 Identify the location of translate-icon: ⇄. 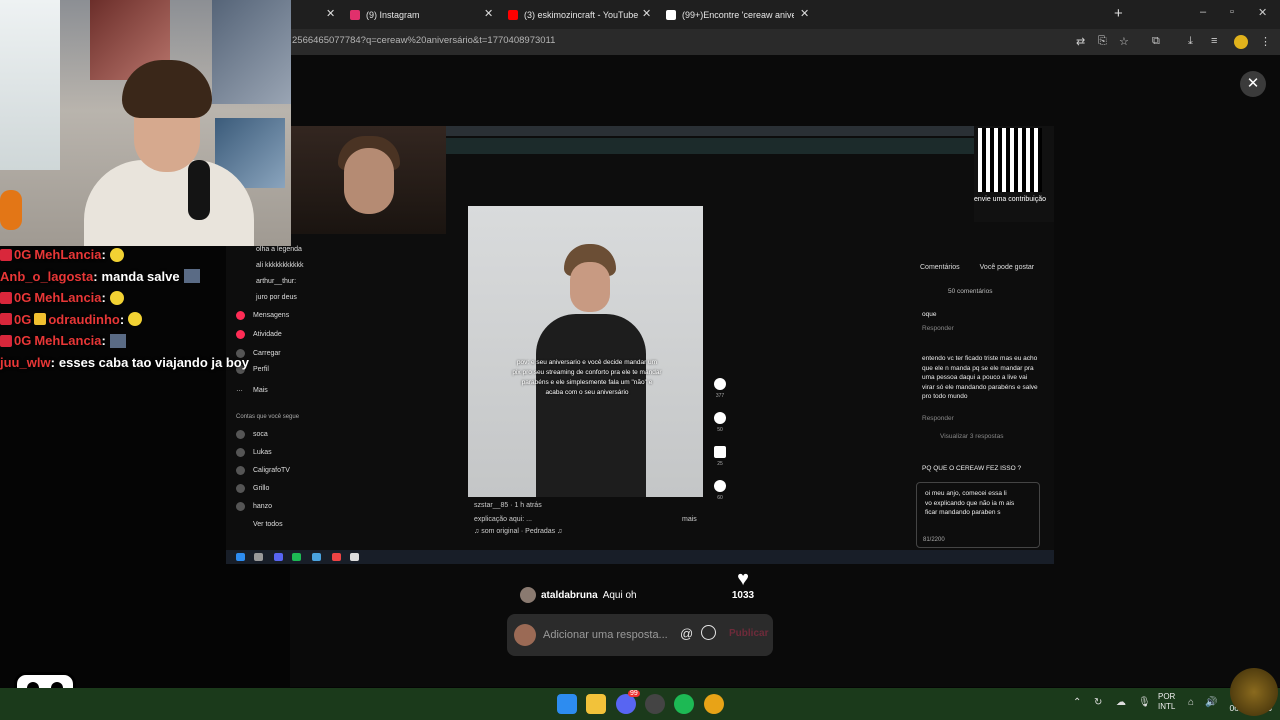
(1080, 41).